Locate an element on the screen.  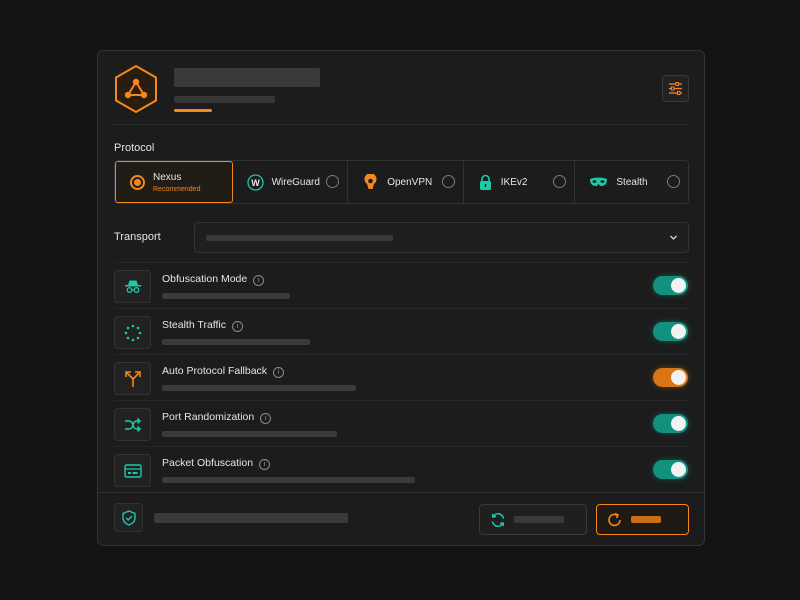
protocol-option-stealth: Stealth is located at coordinates (631, 182).